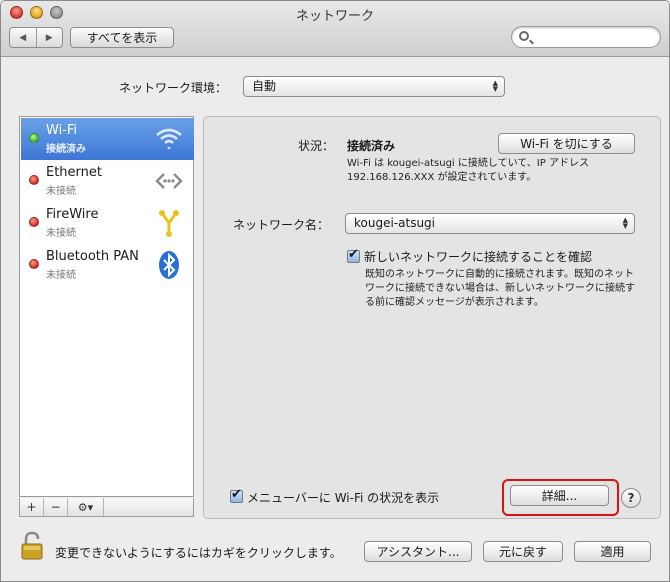 This screenshot has height=582, width=670. What do you see at coordinates (198, 553) in the screenshot?
I see `lock-hint: 変更できないようにするにはカギをクリックします。` at bounding box center [198, 553].